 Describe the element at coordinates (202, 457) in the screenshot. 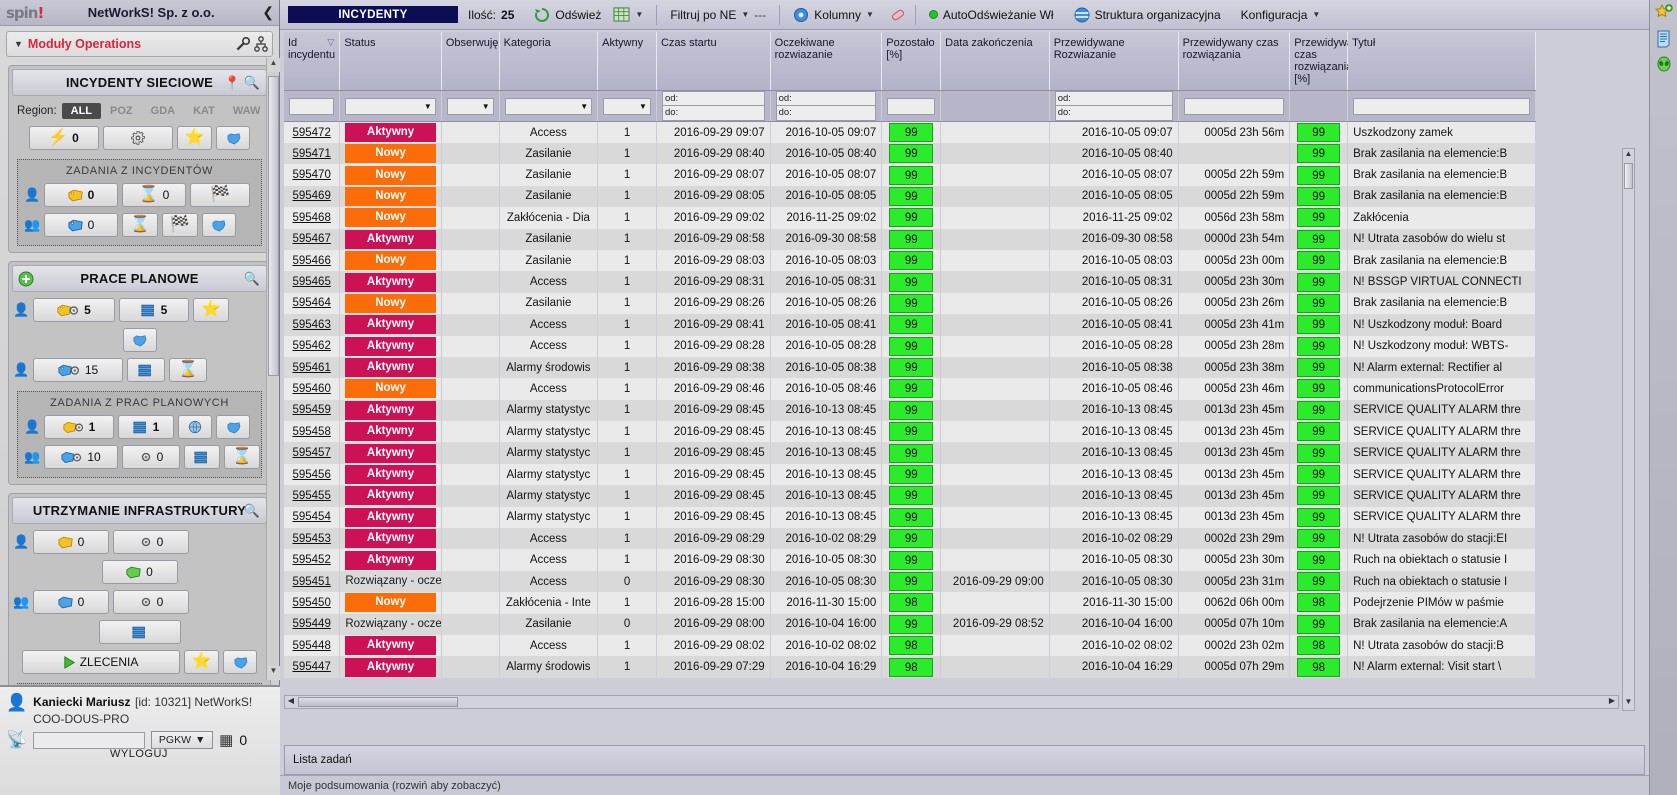

I see `btn-subprace-stack2` at that location.